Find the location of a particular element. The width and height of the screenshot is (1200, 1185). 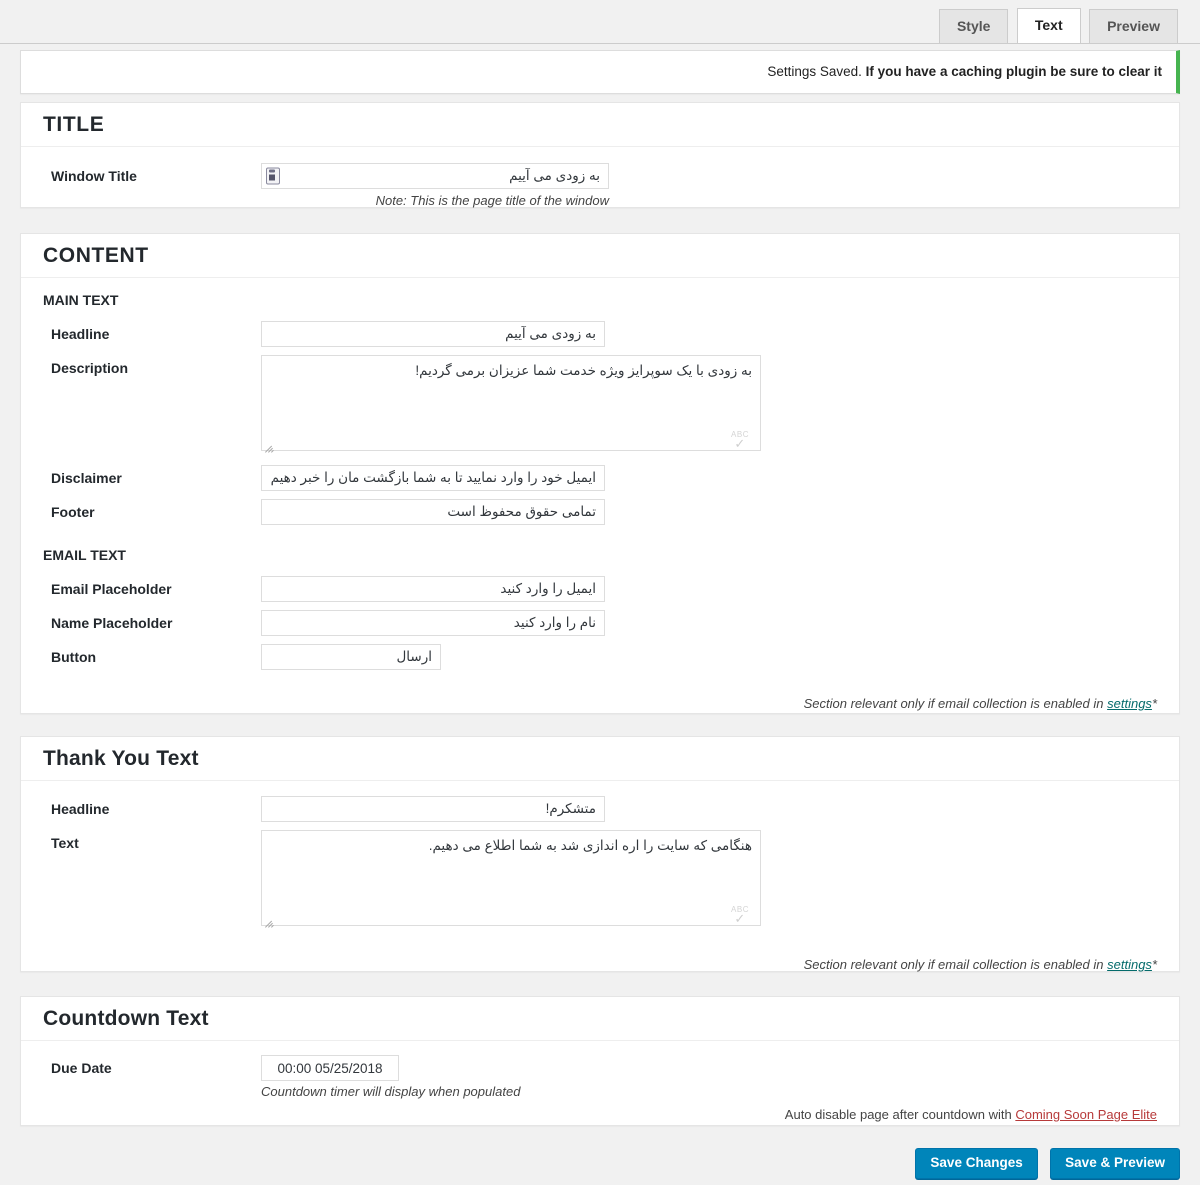

thankyou-footnote-settings-link: settings is located at coordinates (1129, 964).